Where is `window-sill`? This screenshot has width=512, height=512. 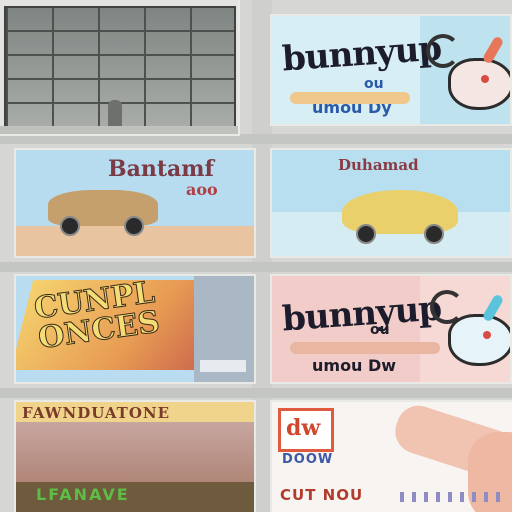
window-sill is located at coordinates (119, 130).